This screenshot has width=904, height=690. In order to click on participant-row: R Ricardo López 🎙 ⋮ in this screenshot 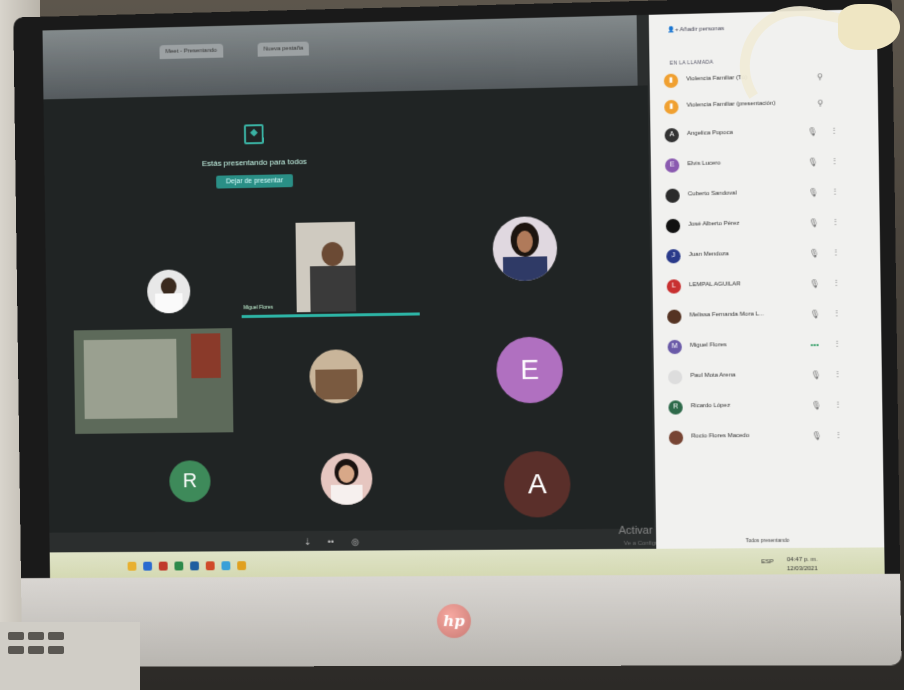, I will do `click(768, 407)`.